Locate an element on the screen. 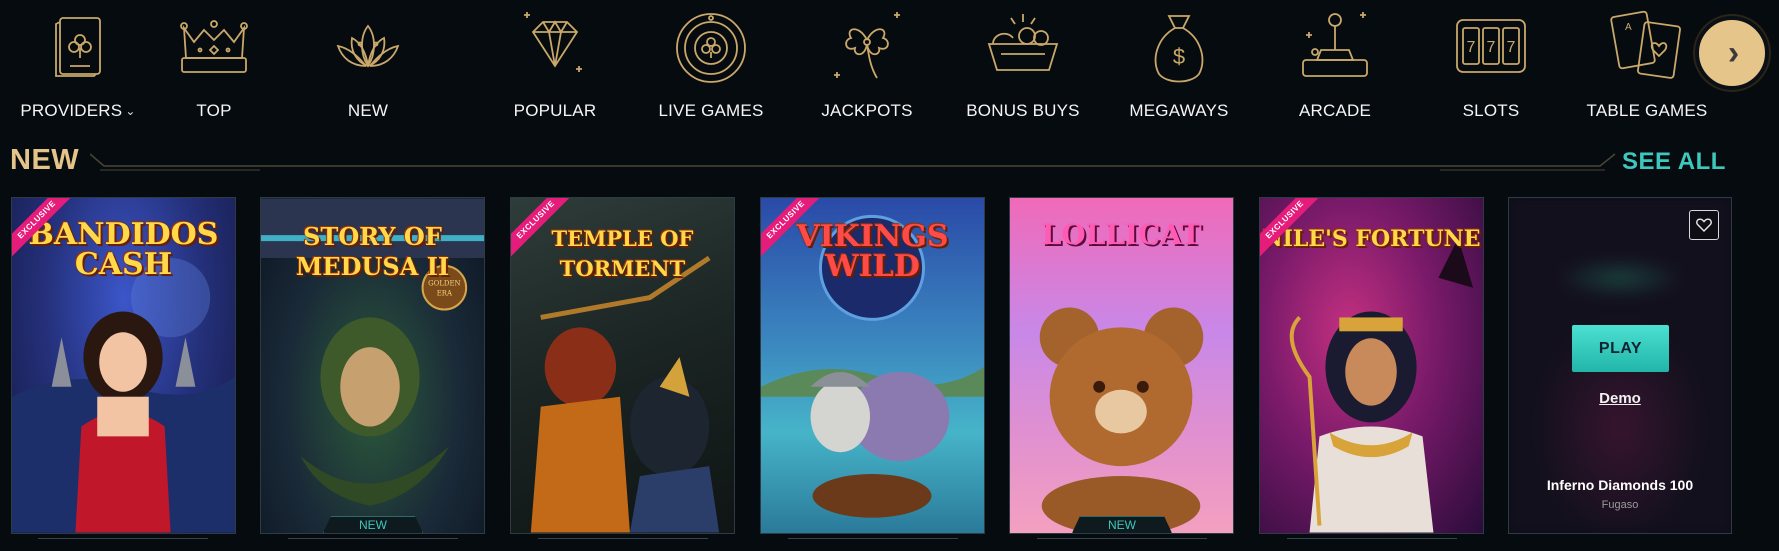  nav-item-top: TOP is located at coordinates (214, 65).